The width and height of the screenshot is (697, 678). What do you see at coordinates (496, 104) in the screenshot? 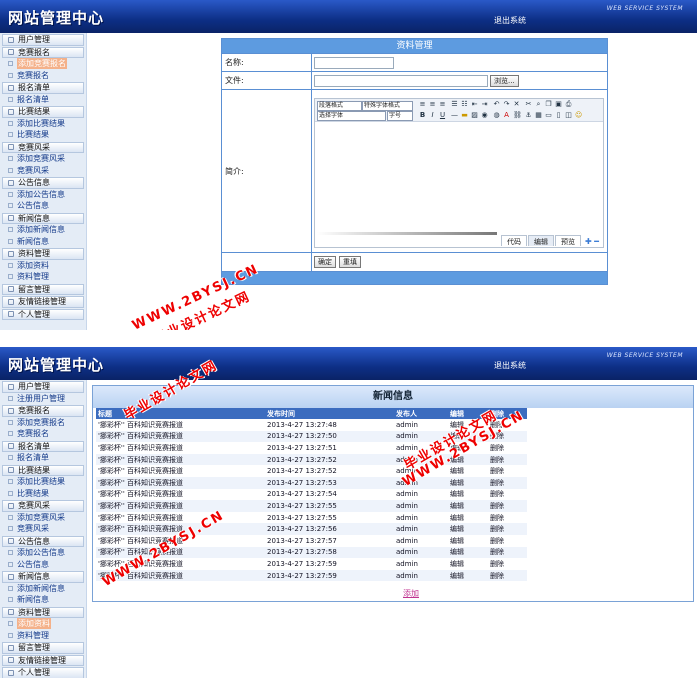
I see `undo-icon: ↶` at bounding box center [496, 104].